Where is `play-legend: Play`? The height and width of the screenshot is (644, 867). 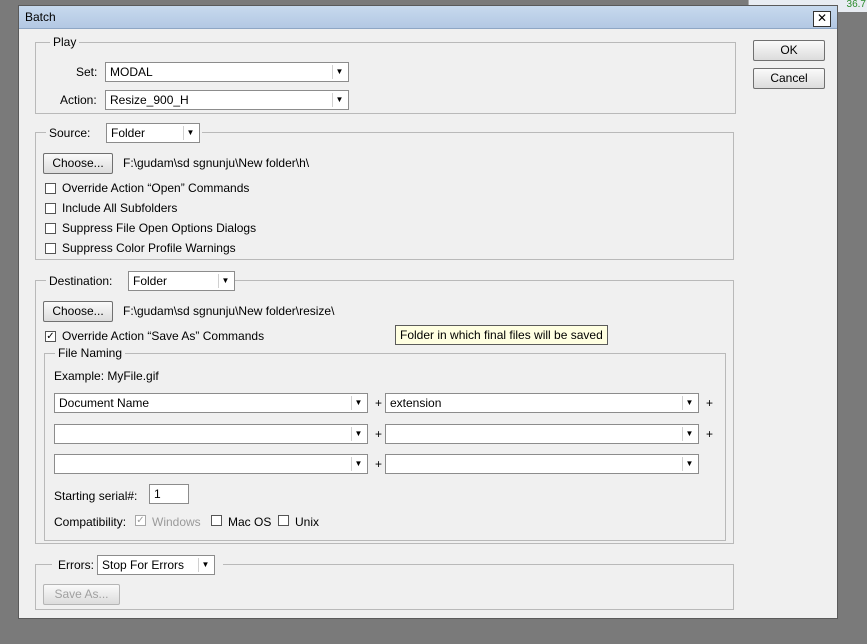 play-legend: Play is located at coordinates (65, 42).